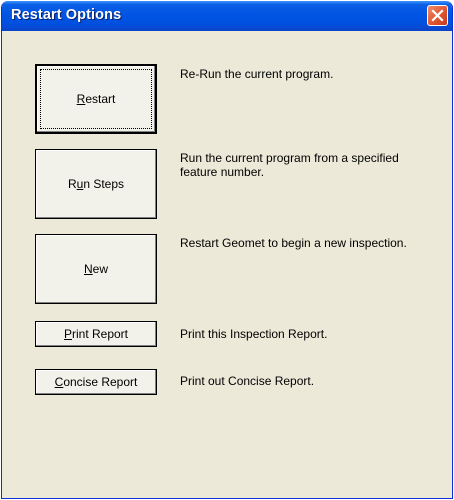 Image resolution: width=454 pixels, height=500 pixels. I want to click on print-report-button: Print Report, so click(96, 334).